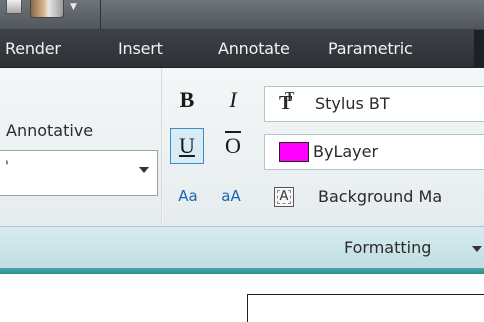  What do you see at coordinates (73, 7) in the screenshot?
I see `dropdown-icon: ▼` at bounding box center [73, 7].